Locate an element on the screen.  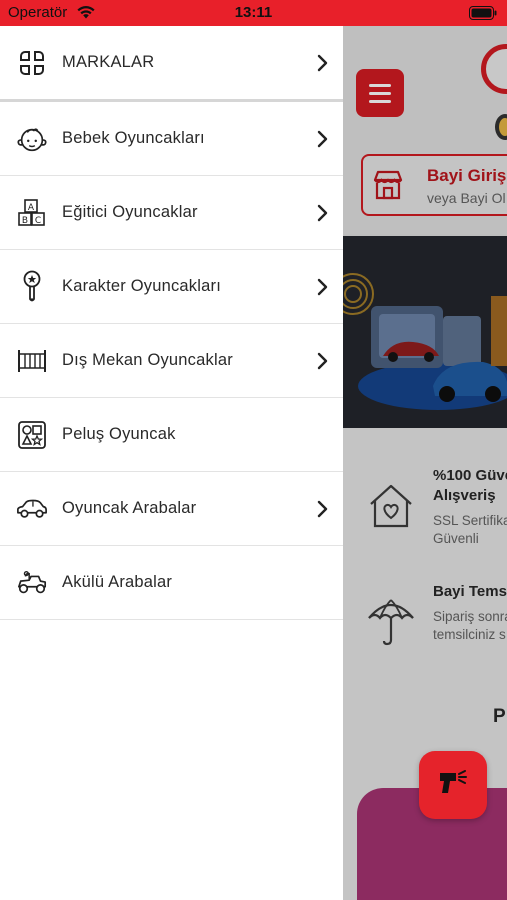
svg-text: C is located at coordinates (38, 221).